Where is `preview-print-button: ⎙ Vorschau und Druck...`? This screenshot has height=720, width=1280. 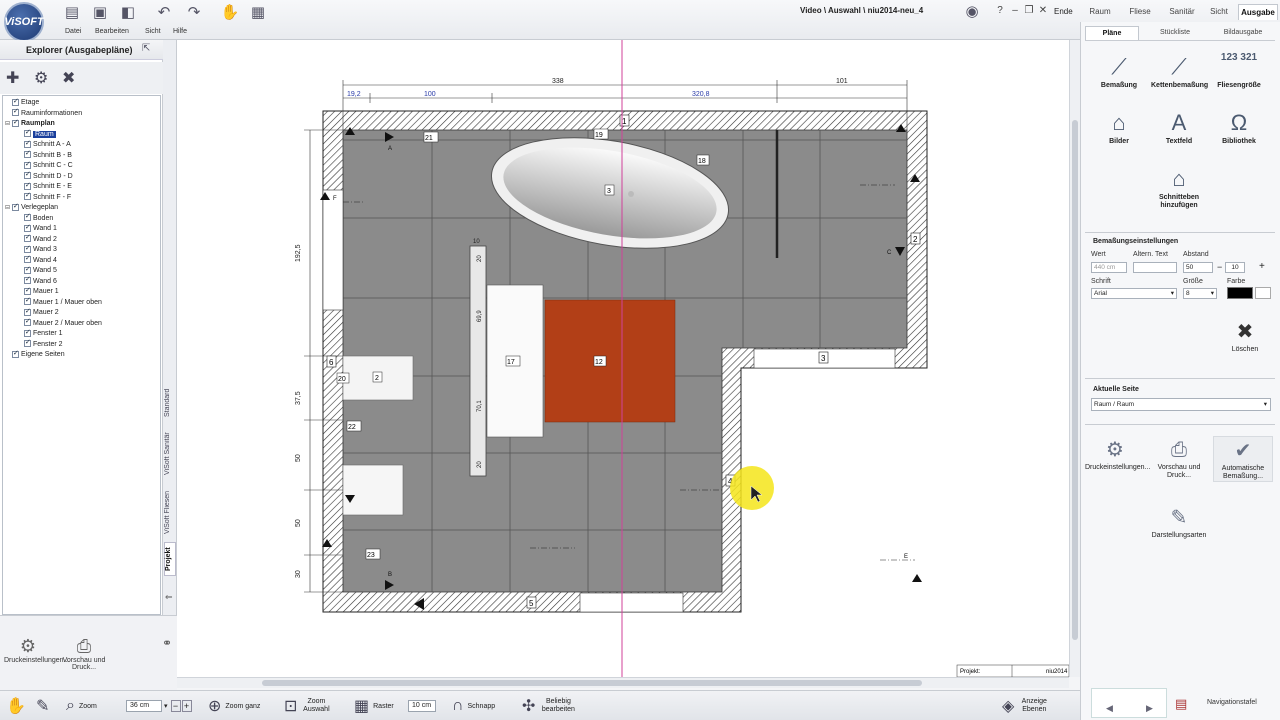 preview-print-button: ⎙ Vorschau und Druck... is located at coordinates (84, 653).